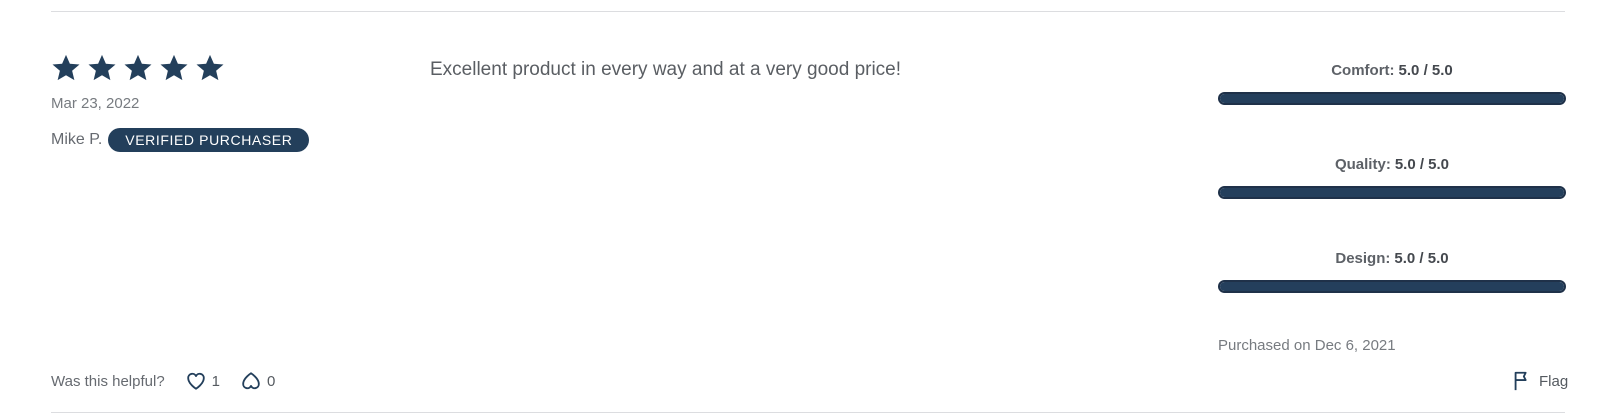  I want to click on rating-label: Comfort:, so click(1363, 70).